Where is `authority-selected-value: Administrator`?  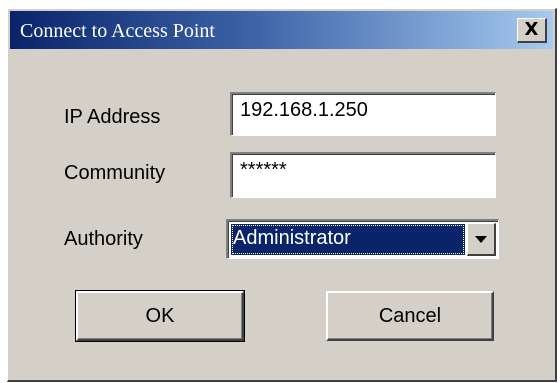 authority-selected-value: Administrator is located at coordinates (348, 239).